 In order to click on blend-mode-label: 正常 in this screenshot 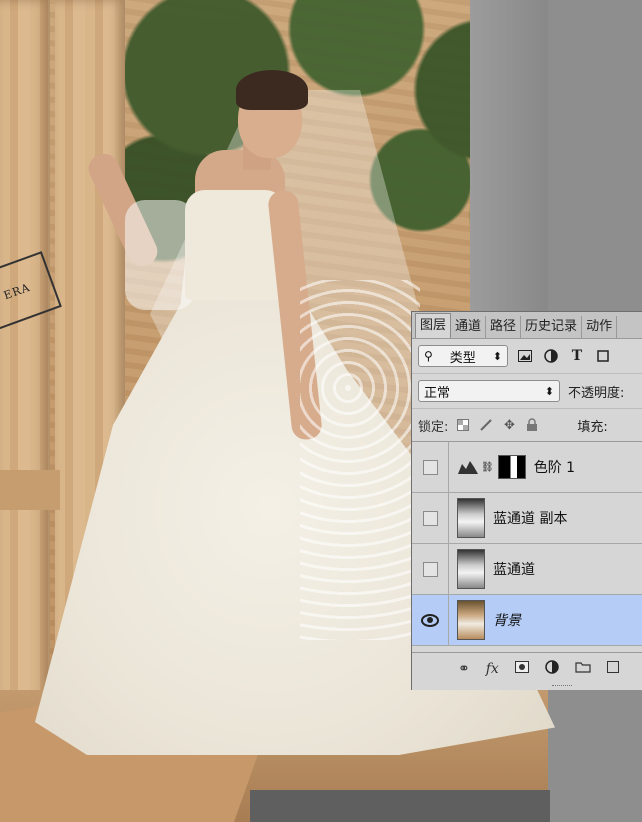, I will do `click(437, 393)`.